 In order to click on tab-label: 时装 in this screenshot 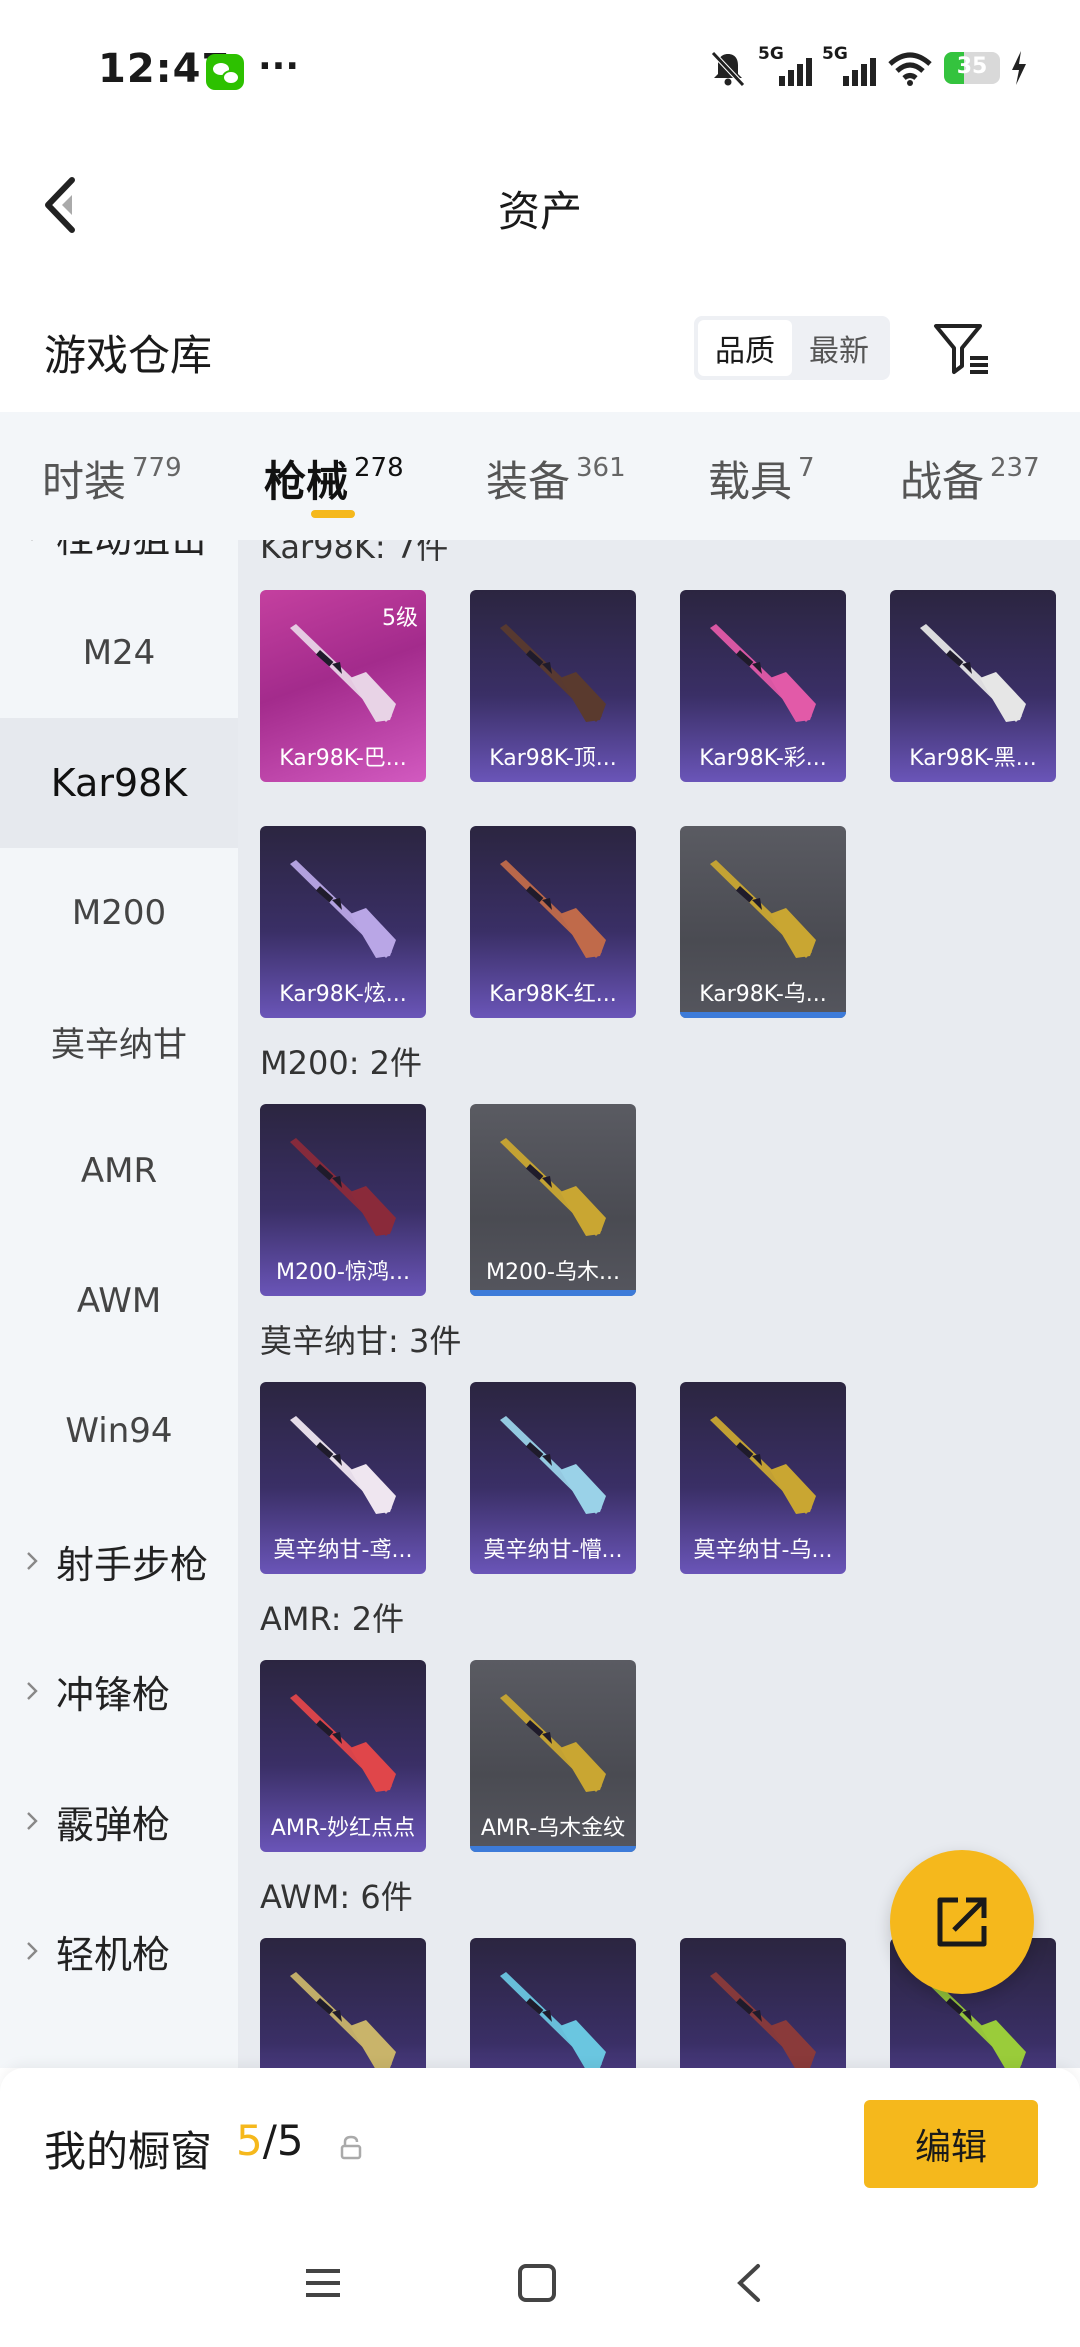, I will do `click(84, 481)`.